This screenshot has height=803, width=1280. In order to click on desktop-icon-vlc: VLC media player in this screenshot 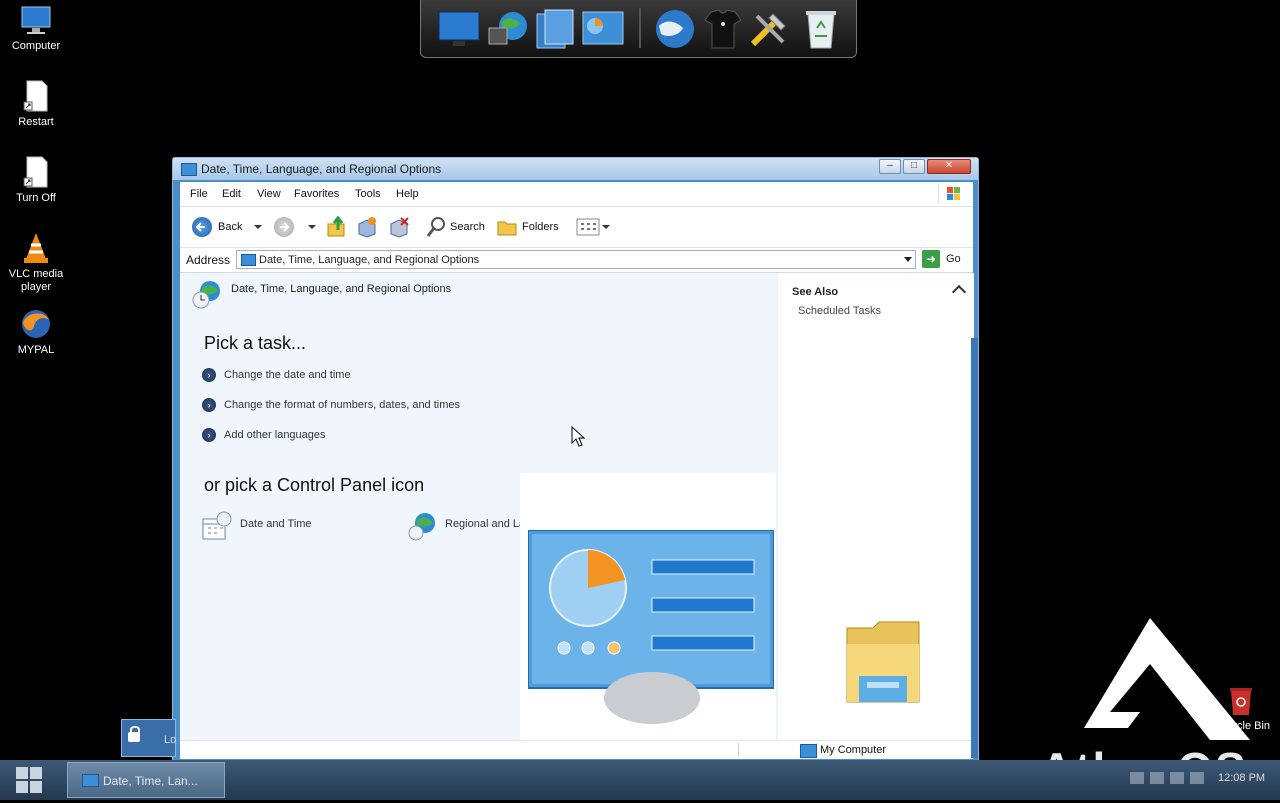, I will do `click(36, 263)`.